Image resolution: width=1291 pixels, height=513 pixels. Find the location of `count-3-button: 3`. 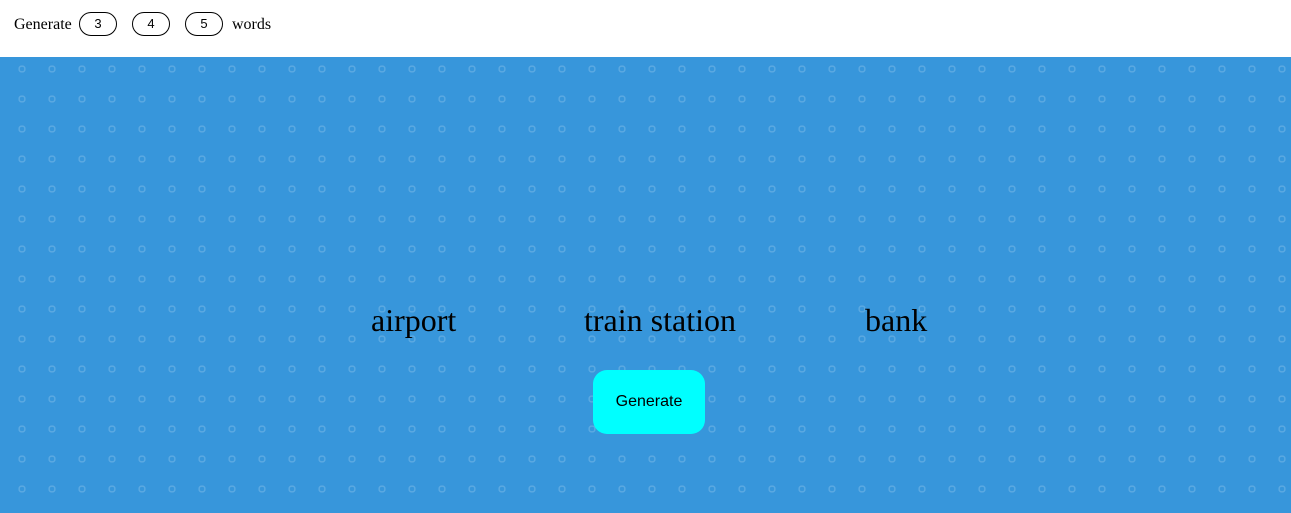

count-3-button: 3 is located at coordinates (98, 24).